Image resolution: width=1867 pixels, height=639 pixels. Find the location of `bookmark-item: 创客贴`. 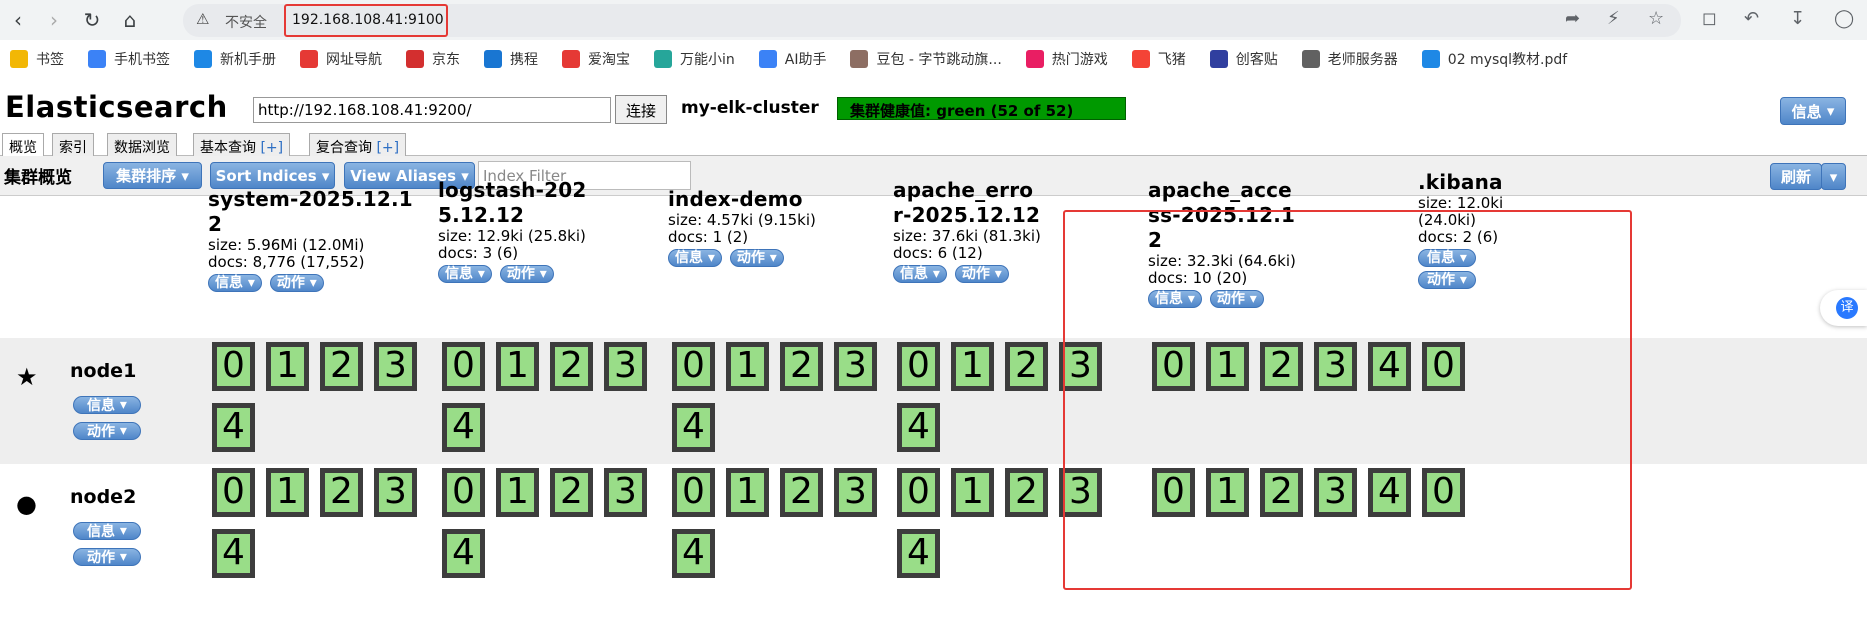

bookmark-item: 创客贴 is located at coordinates (1243, 59).